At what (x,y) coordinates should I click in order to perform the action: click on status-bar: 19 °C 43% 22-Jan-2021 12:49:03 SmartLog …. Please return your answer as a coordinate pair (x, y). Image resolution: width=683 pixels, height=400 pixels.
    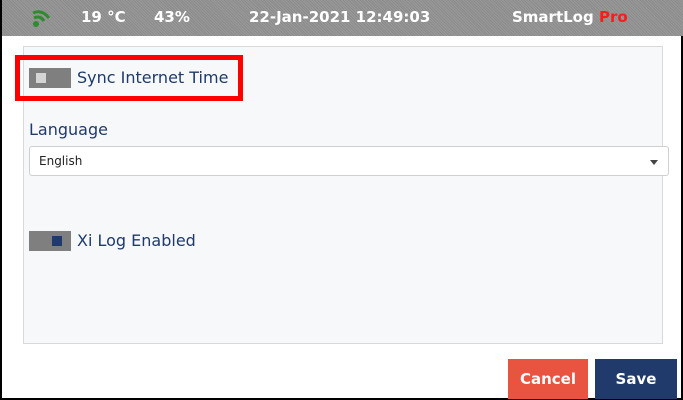
    Looking at the image, I should click on (342, 18).